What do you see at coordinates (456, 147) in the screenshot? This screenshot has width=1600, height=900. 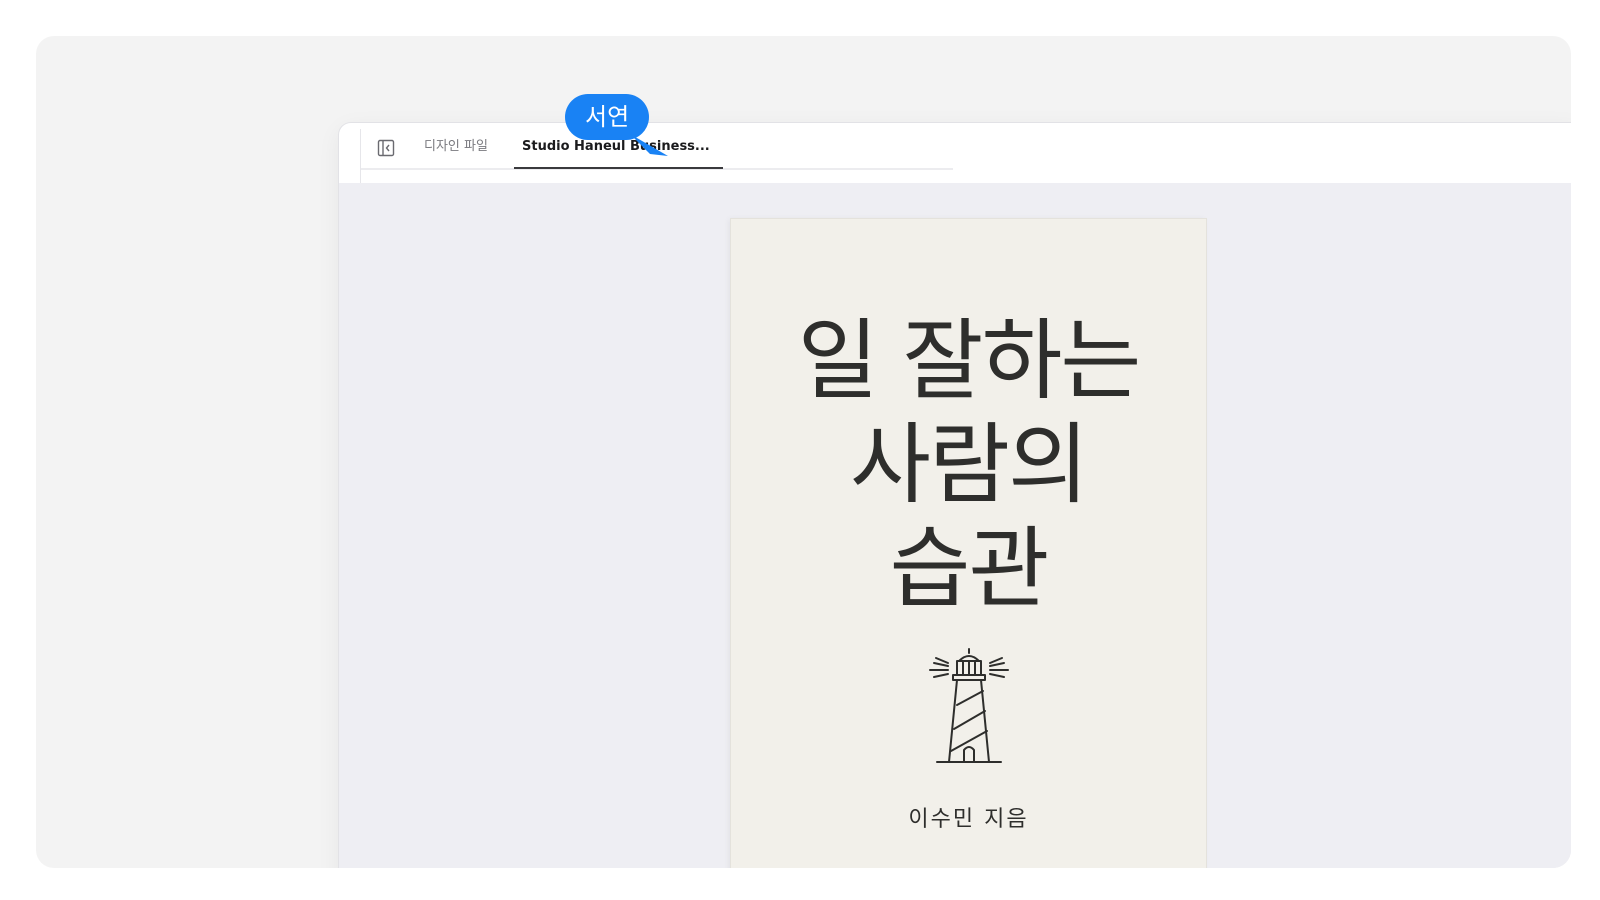 I see `tab-design-files: 디자인 파일` at bounding box center [456, 147].